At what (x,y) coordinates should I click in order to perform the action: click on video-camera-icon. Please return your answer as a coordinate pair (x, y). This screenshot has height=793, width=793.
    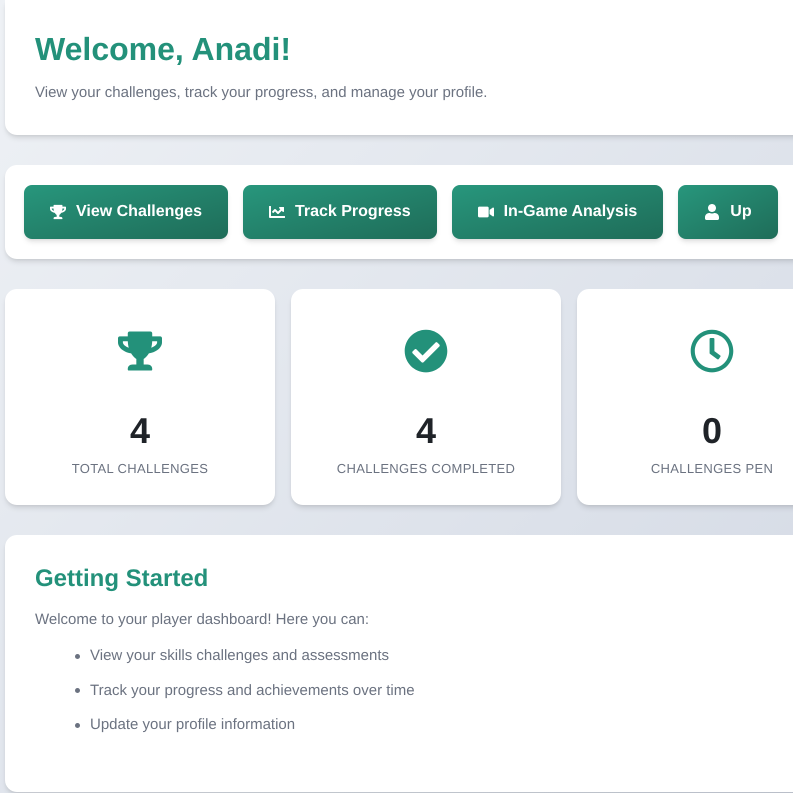
    Looking at the image, I should click on (486, 212).